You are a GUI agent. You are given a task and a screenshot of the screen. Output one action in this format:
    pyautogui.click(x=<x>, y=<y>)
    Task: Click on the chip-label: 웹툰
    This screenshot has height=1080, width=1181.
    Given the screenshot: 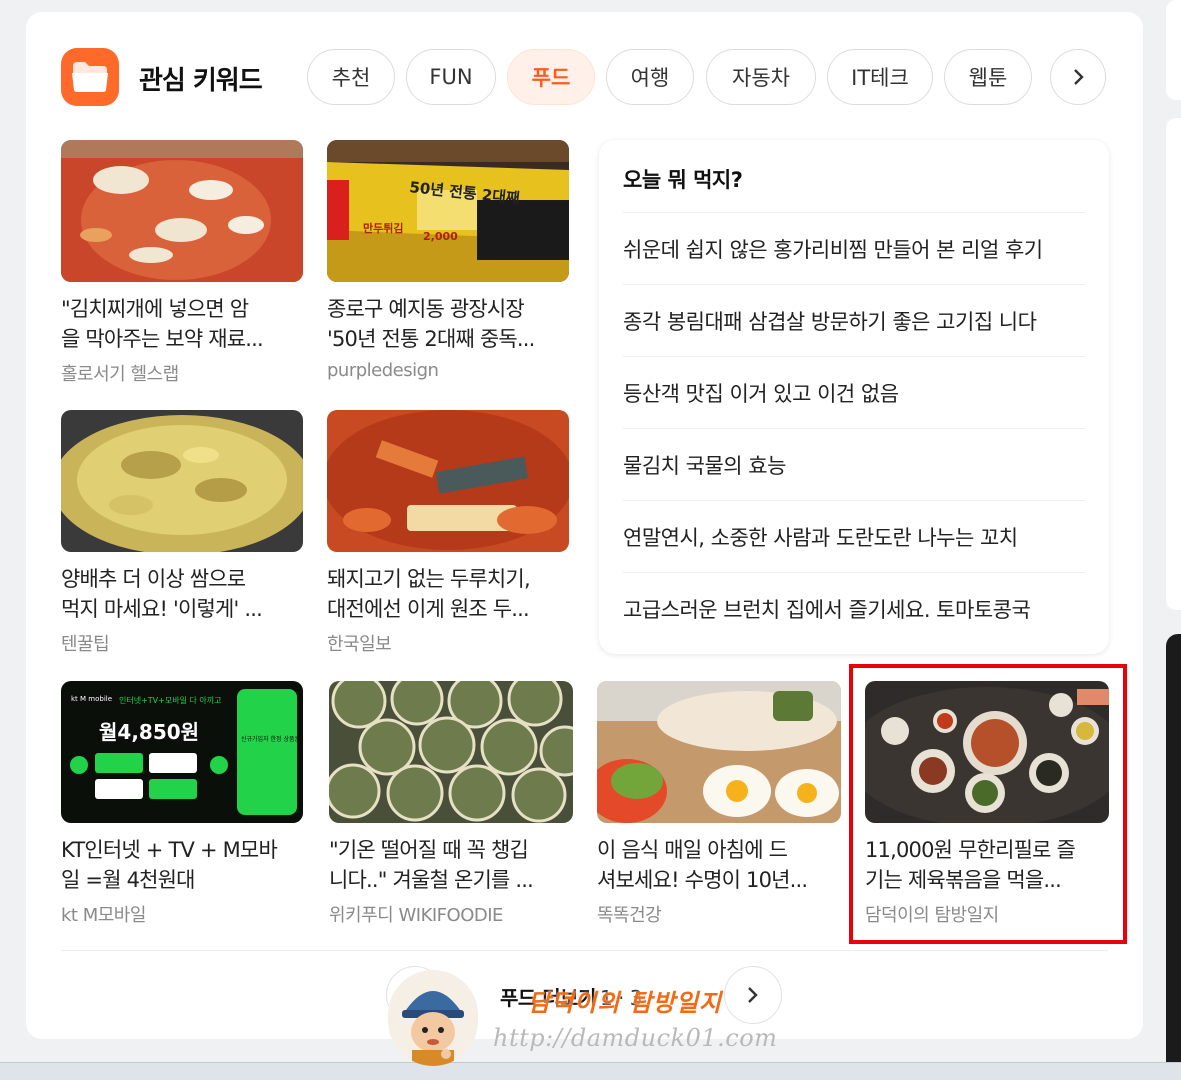 What is the action you would take?
    pyautogui.click(x=988, y=78)
    